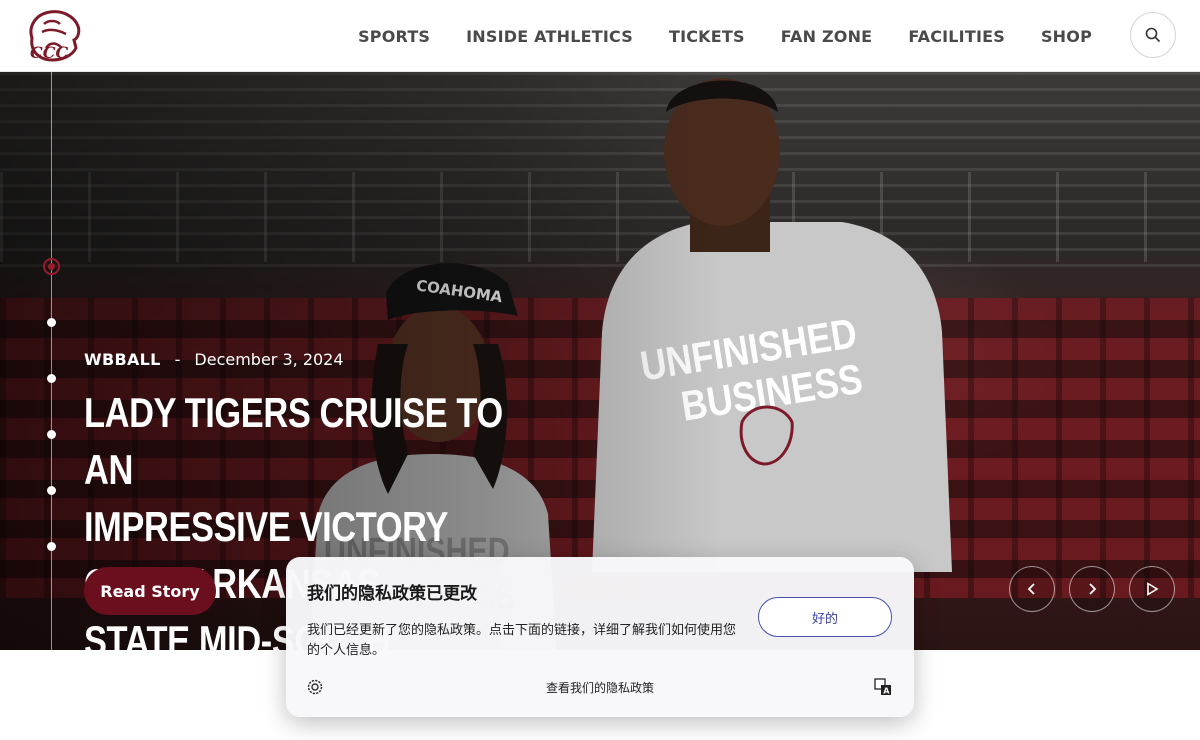 The width and height of the screenshot is (1200, 740). I want to click on nav-tickets: TICKETS, so click(707, 36).